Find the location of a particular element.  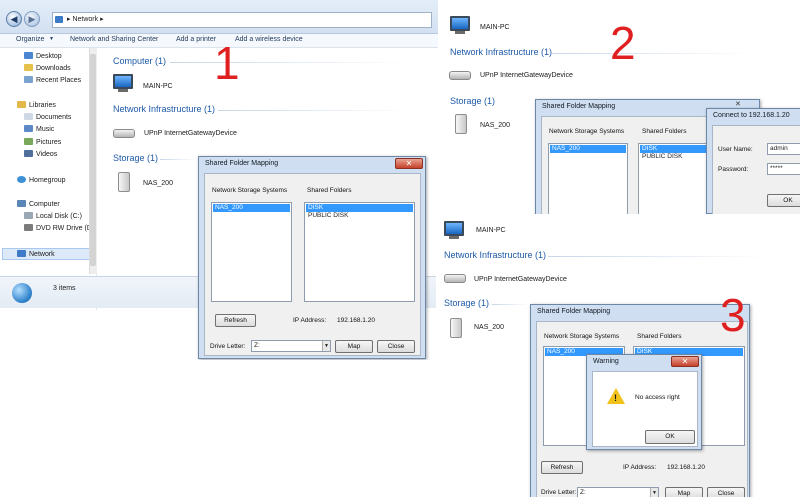

warning-body: ! No access right OK is located at coordinates (645, 409).